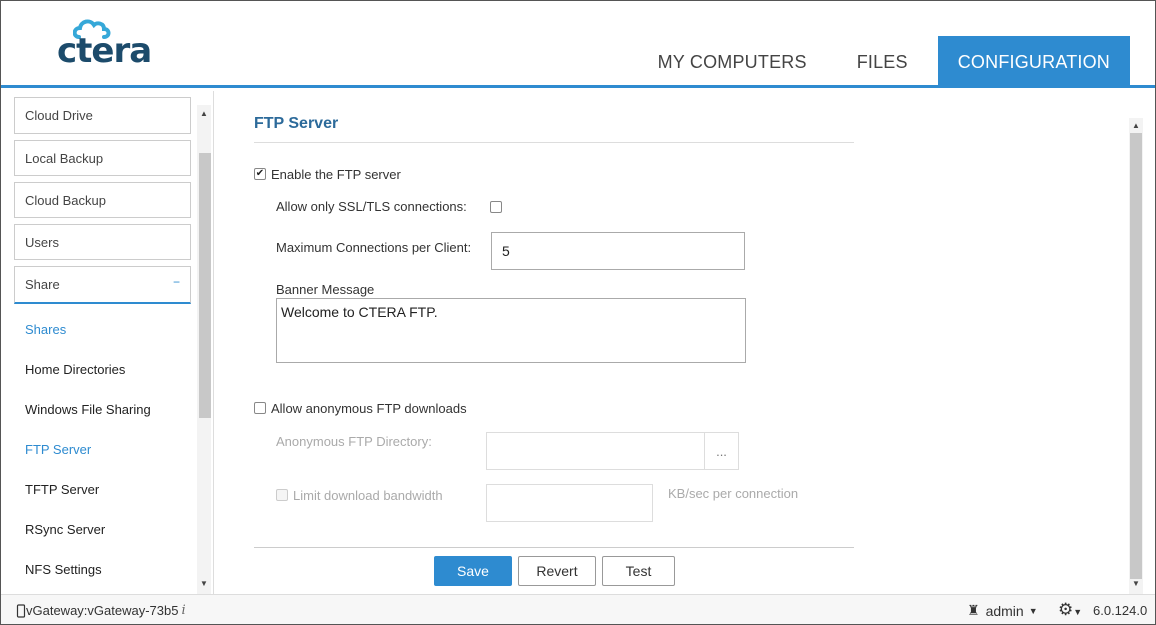 This screenshot has height=625, width=1156. What do you see at coordinates (63, 569) in the screenshot?
I see `sidebar-subitem-nfs-settings: NFS Settings` at bounding box center [63, 569].